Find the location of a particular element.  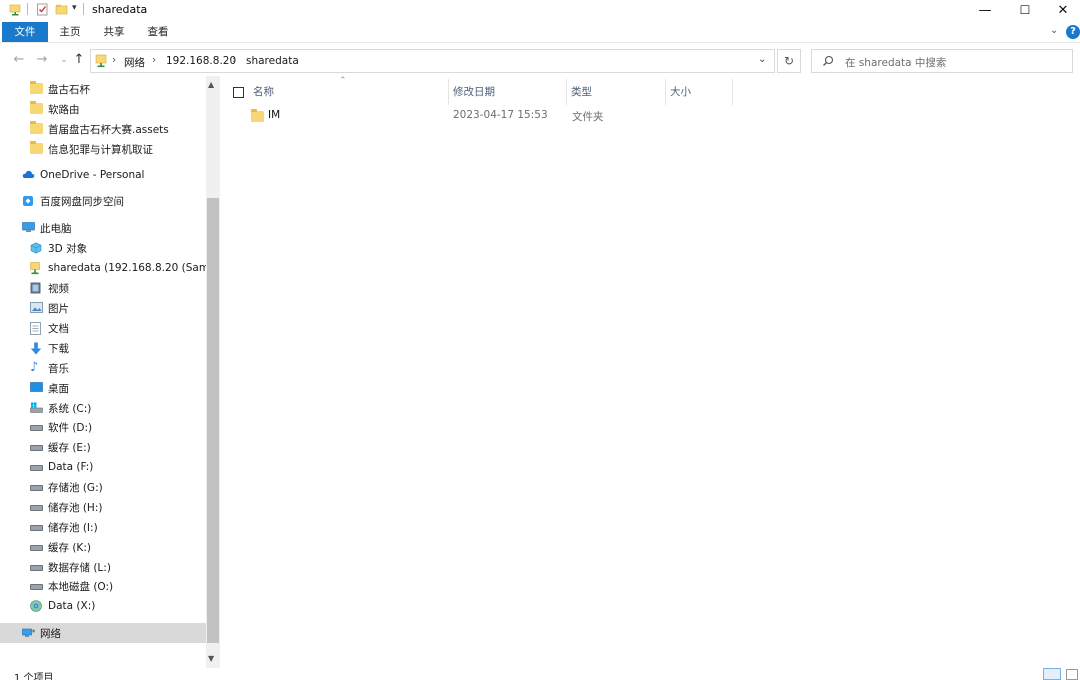

network-folder-icon is located at coordinates (15, 9).